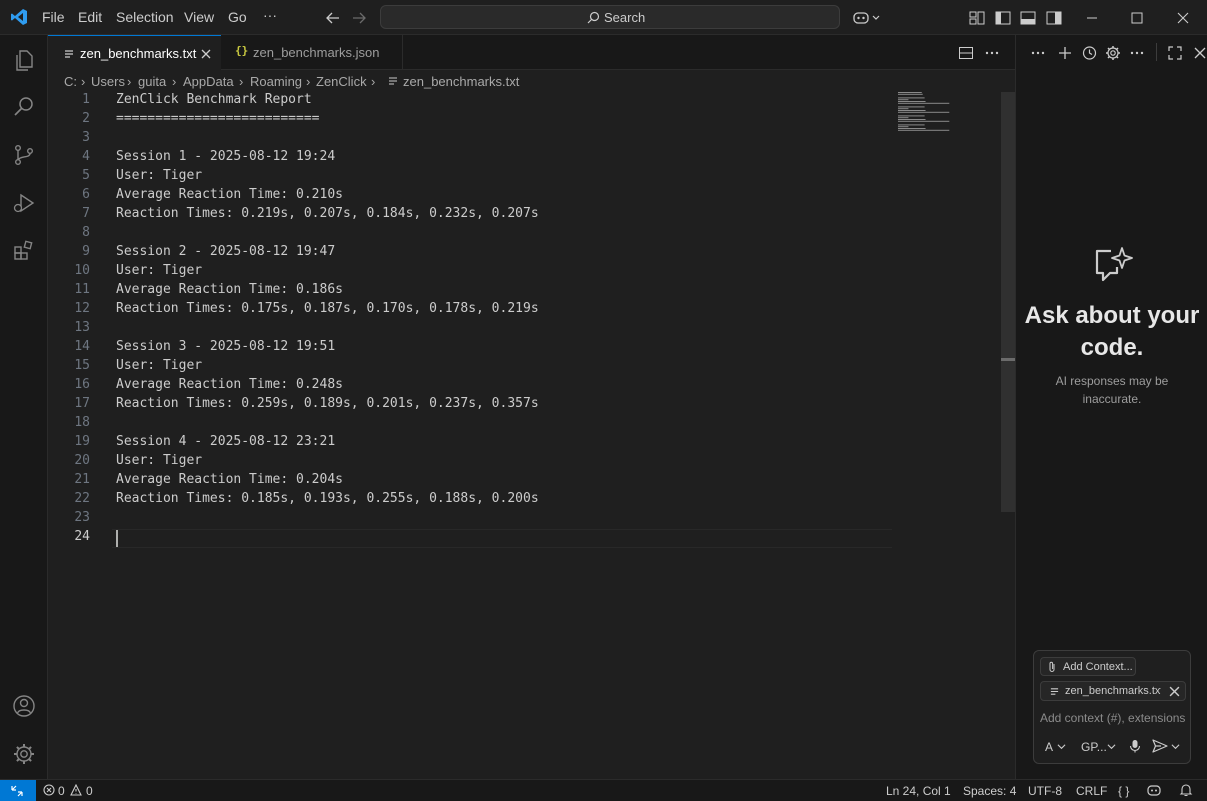 The image size is (1207, 801). What do you see at coordinates (359, 18) in the screenshot?
I see `forward-arrow-icon` at bounding box center [359, 18].